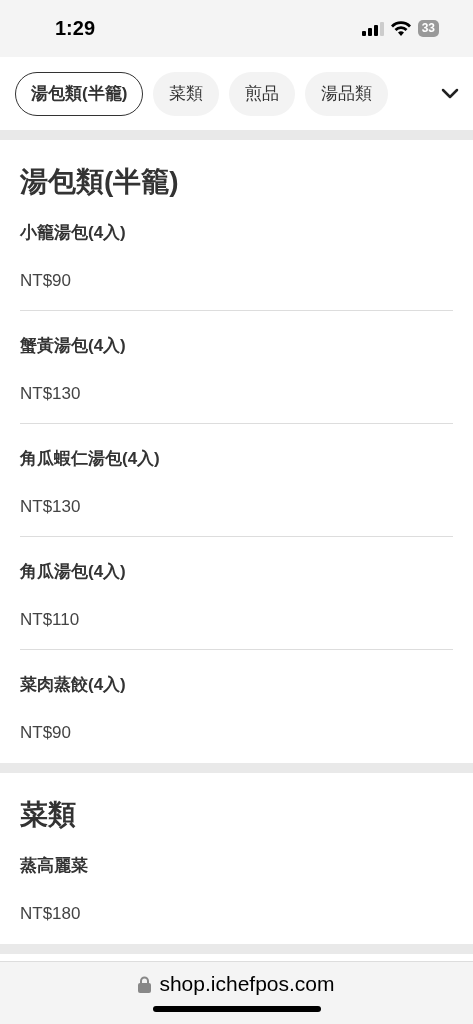  I want to click on battery-level: 33, so click(428, 28).